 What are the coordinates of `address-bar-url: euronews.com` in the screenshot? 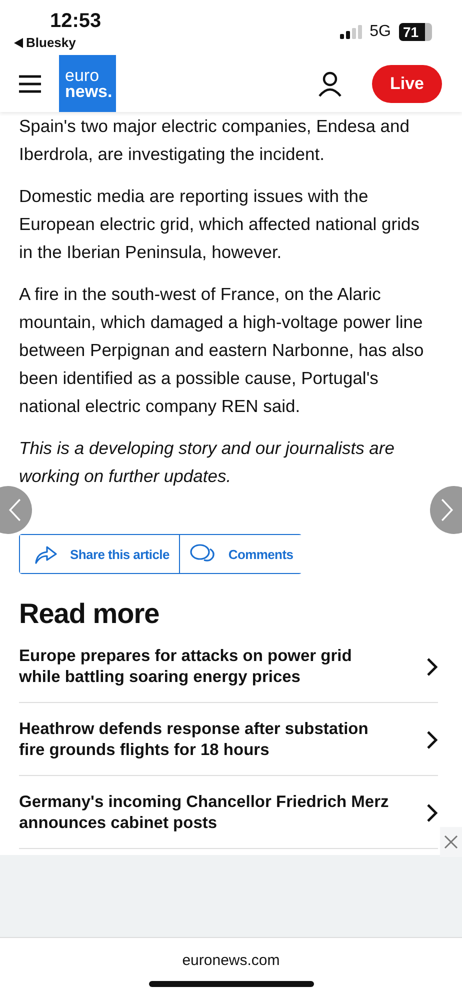 It's located at (231, 960).